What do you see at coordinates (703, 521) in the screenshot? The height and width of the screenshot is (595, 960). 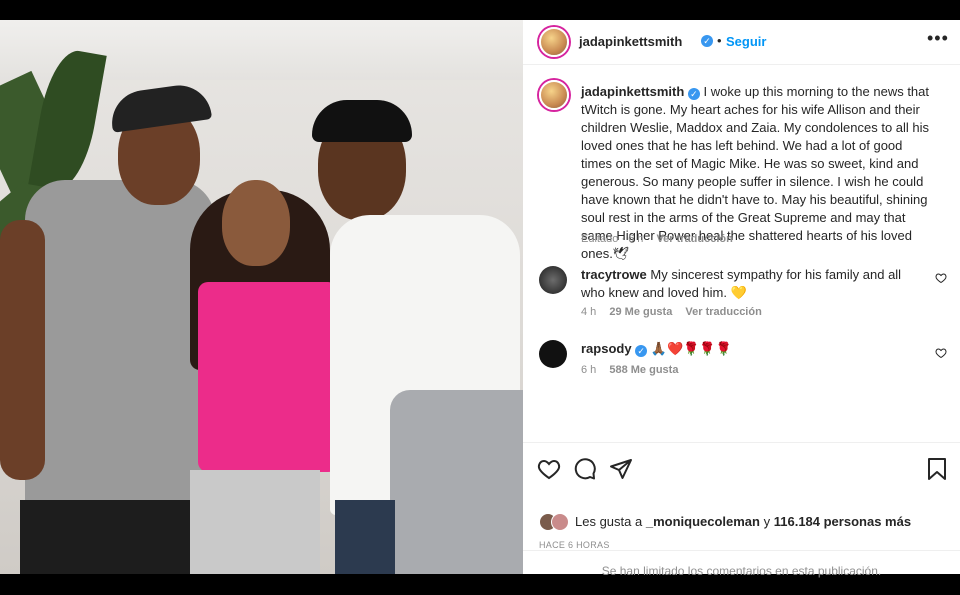 I see `liked-by-user: _moniquecoleman` at bounding box center [703, 521].